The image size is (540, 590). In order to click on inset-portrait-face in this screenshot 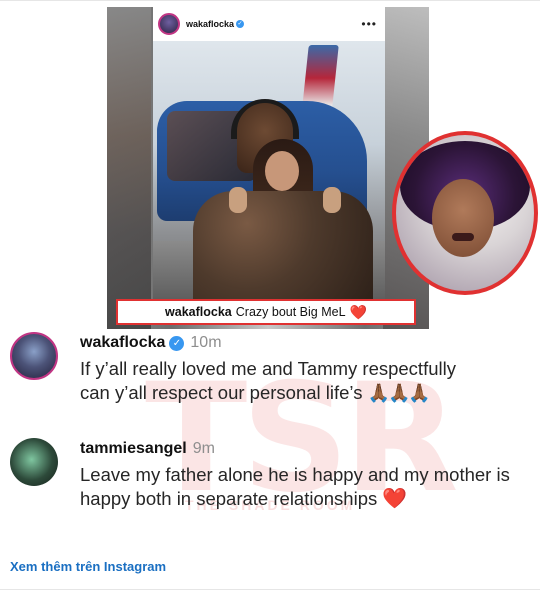, I will do `click(463, 218)`.